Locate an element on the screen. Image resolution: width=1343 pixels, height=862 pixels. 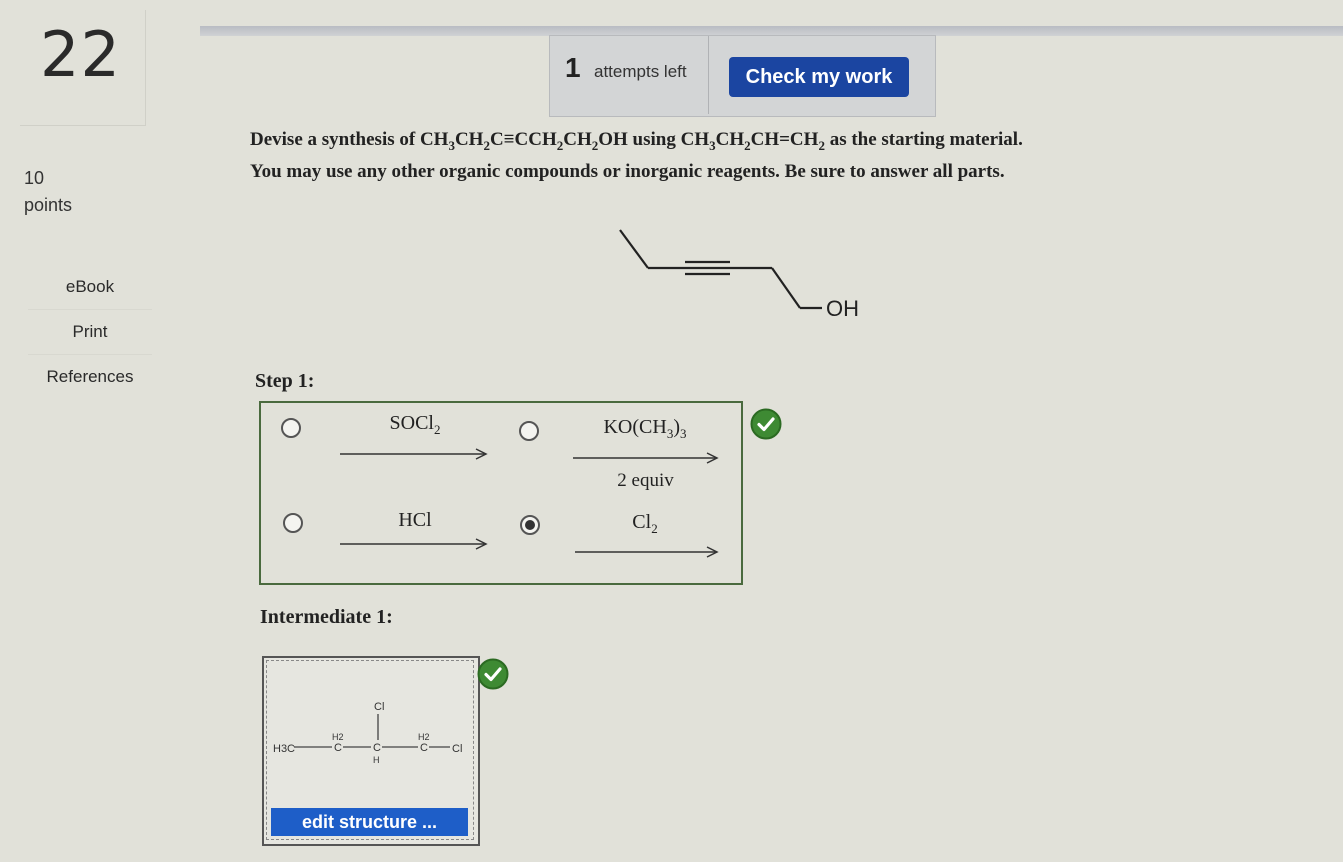
atom-cl-right: Cl is located at coordinates (457, 749).